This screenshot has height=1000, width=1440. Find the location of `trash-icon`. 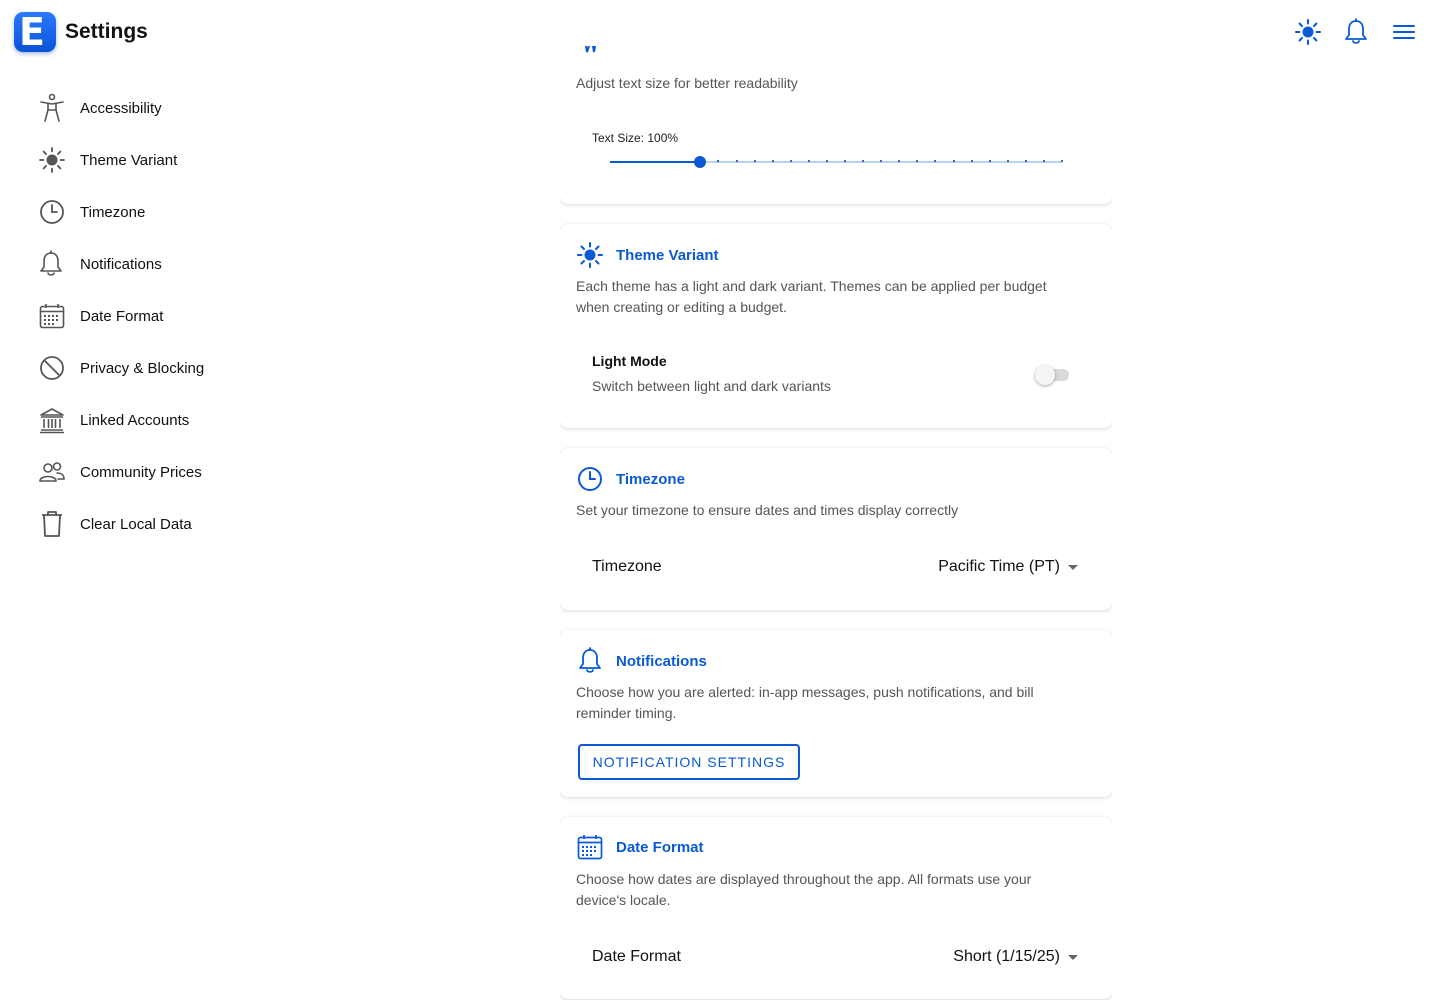

trash-icon is located at coordinates (52, 524).